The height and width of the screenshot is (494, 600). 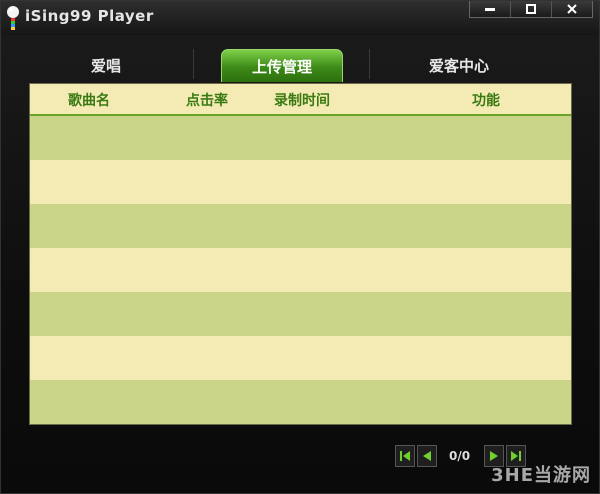 What do you see at coordinates (106, 65) in the screenshot?
I see `tab-sing: 爱唱` at bounding box center [106, 65].